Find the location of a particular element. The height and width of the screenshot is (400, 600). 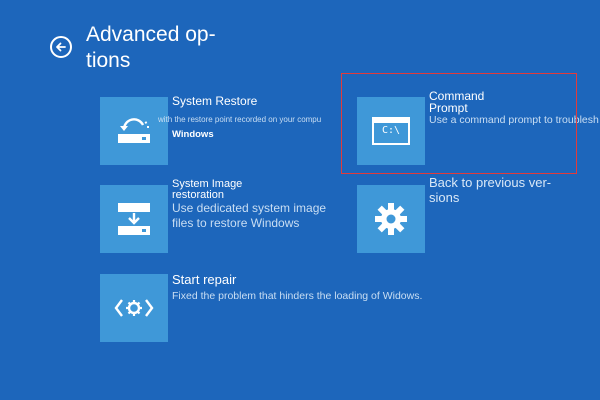

repair-icon is located at coordinates (134, 308).